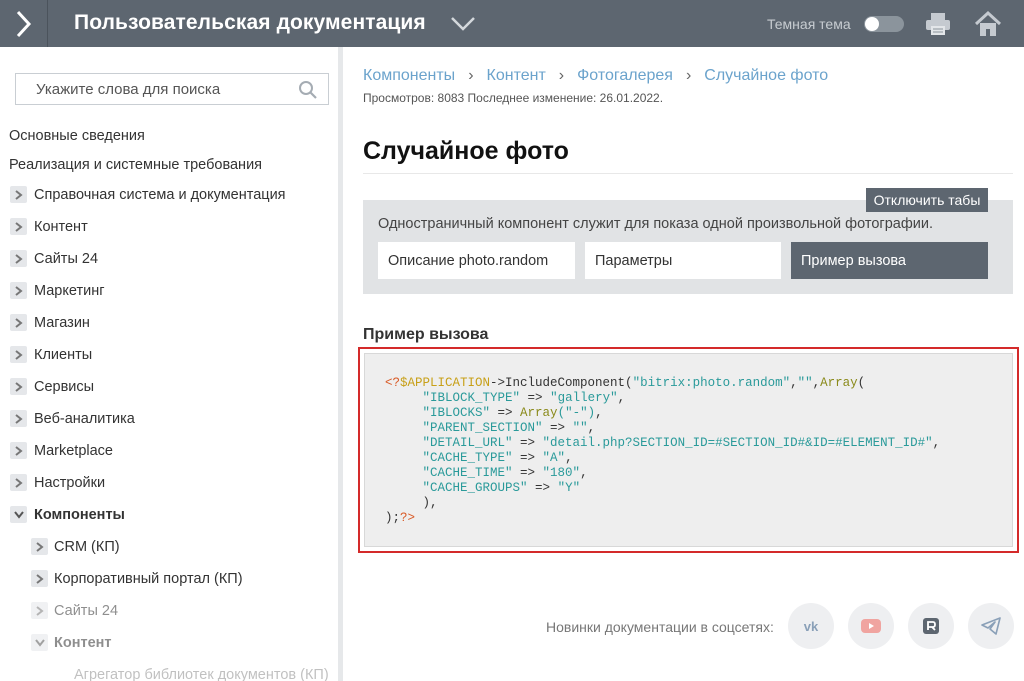 The height and width of the screenshot is (681, 1024). I want to click on sidebar-item-label: Агрегатор библиотек документов (КП), so click(201, 674).